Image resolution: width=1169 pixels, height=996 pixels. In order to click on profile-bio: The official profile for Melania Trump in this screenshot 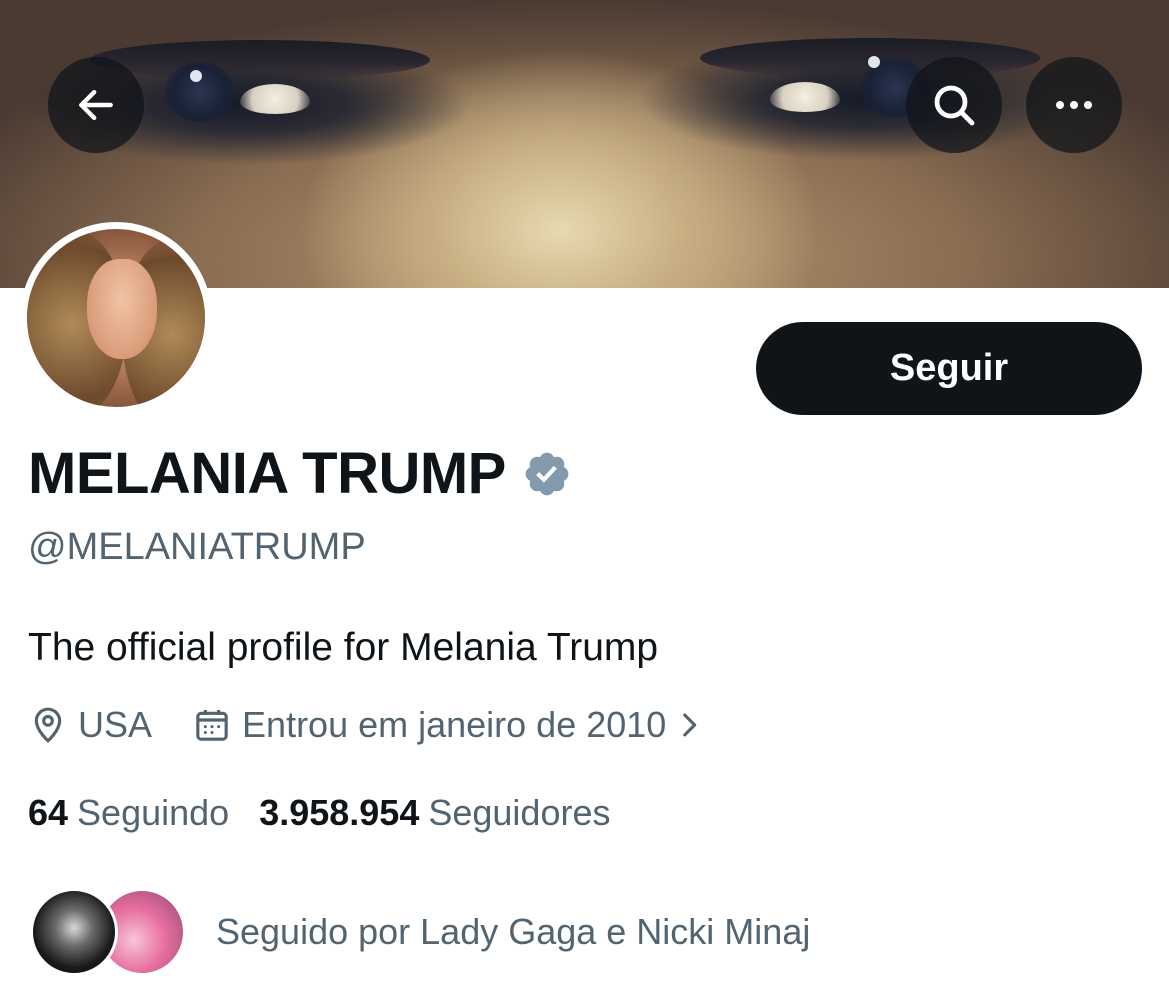, I will do `click(343, 647)`.